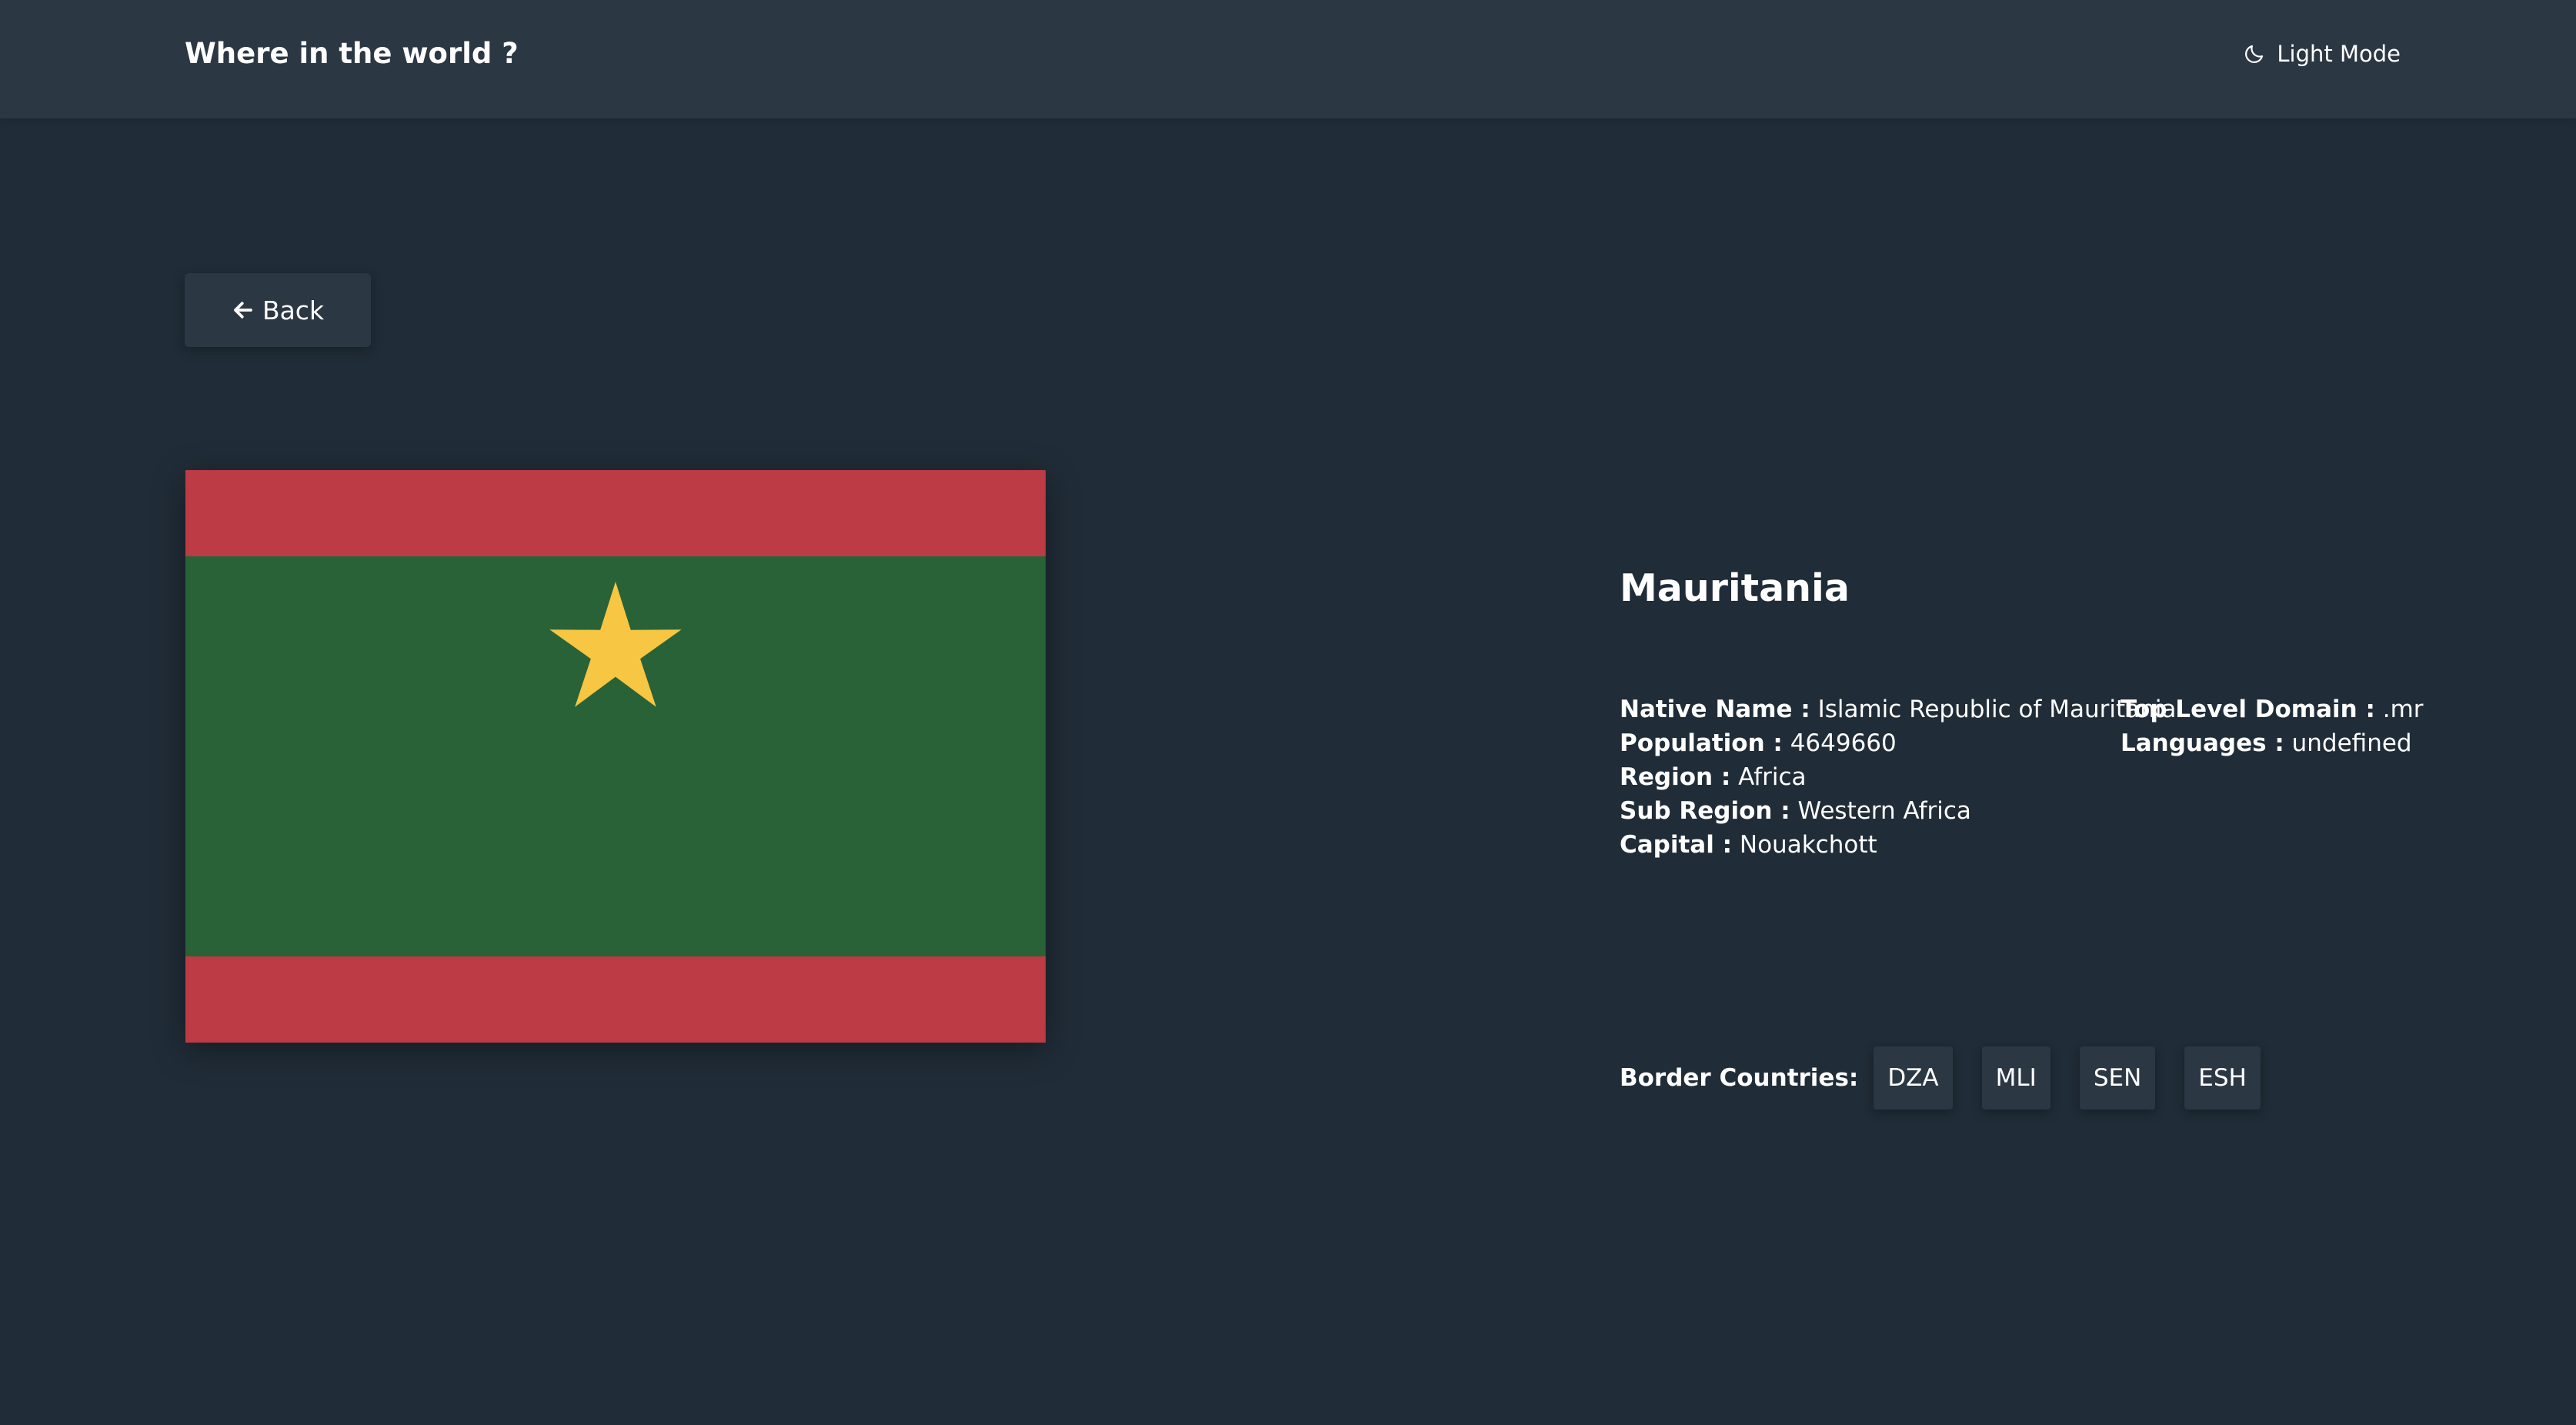  I want to click on border-countries: Border Countries: DZA MLI SEN ESH, so click(1955, 1078).